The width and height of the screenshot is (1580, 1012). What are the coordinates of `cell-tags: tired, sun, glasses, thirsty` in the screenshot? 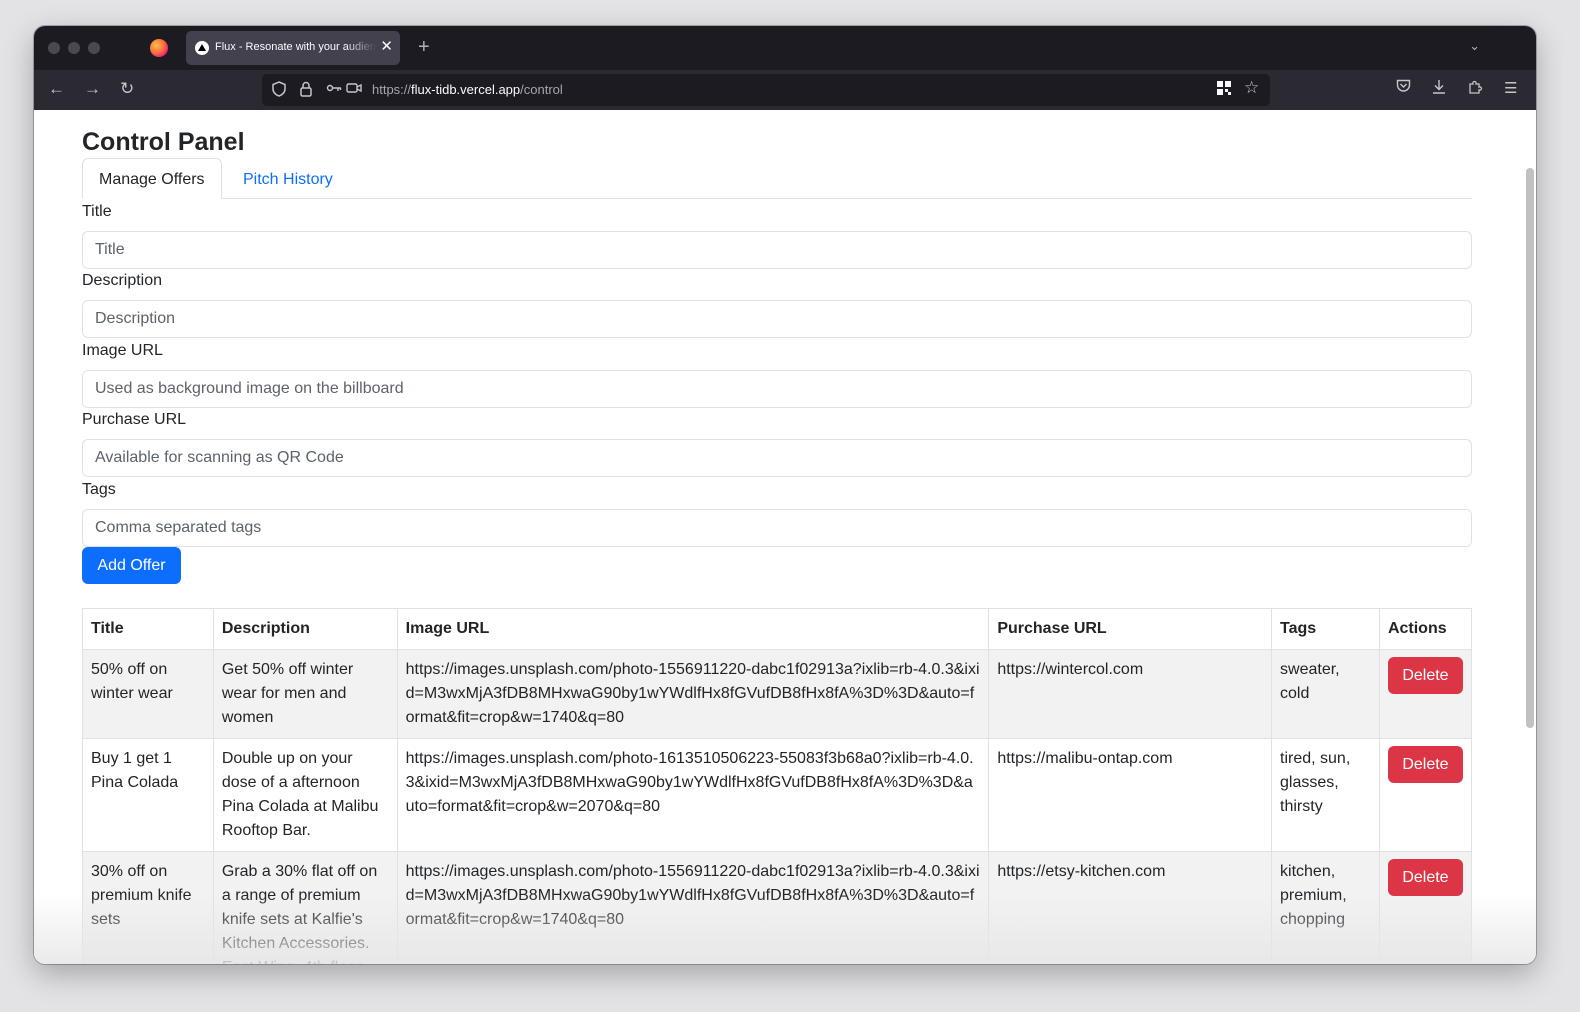 It's located at (1325, 795).